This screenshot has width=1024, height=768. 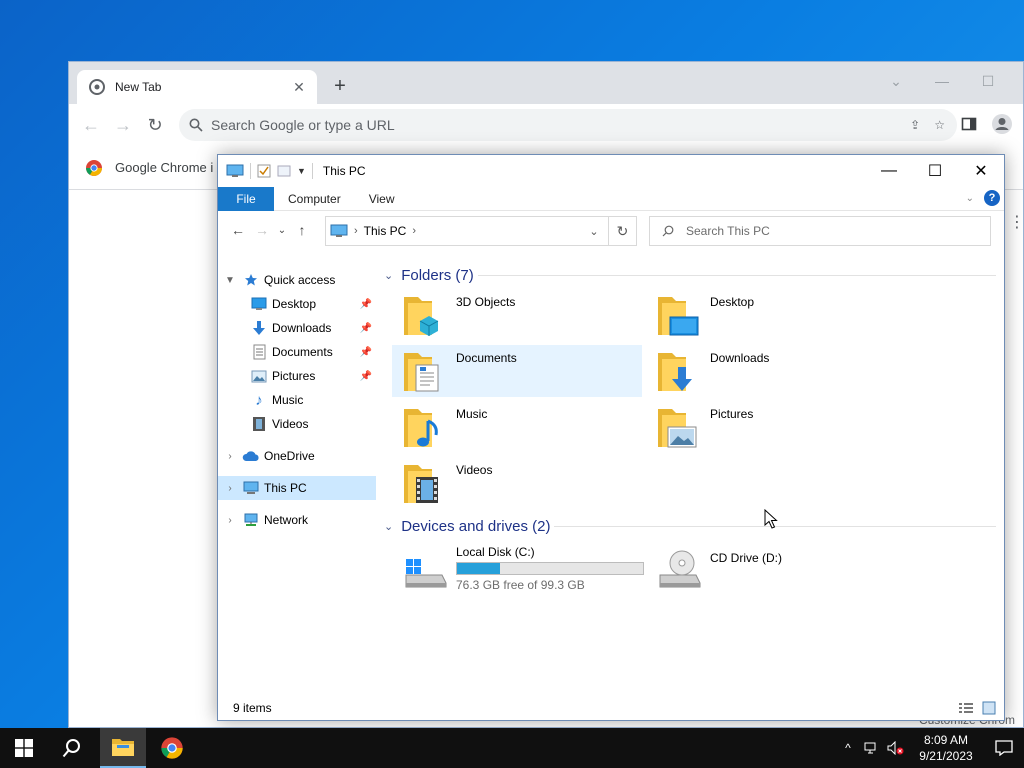 What do you see at coordinates (251, 280) in the screenshot?
I see `star-icon` at bounding box center [251, 280].